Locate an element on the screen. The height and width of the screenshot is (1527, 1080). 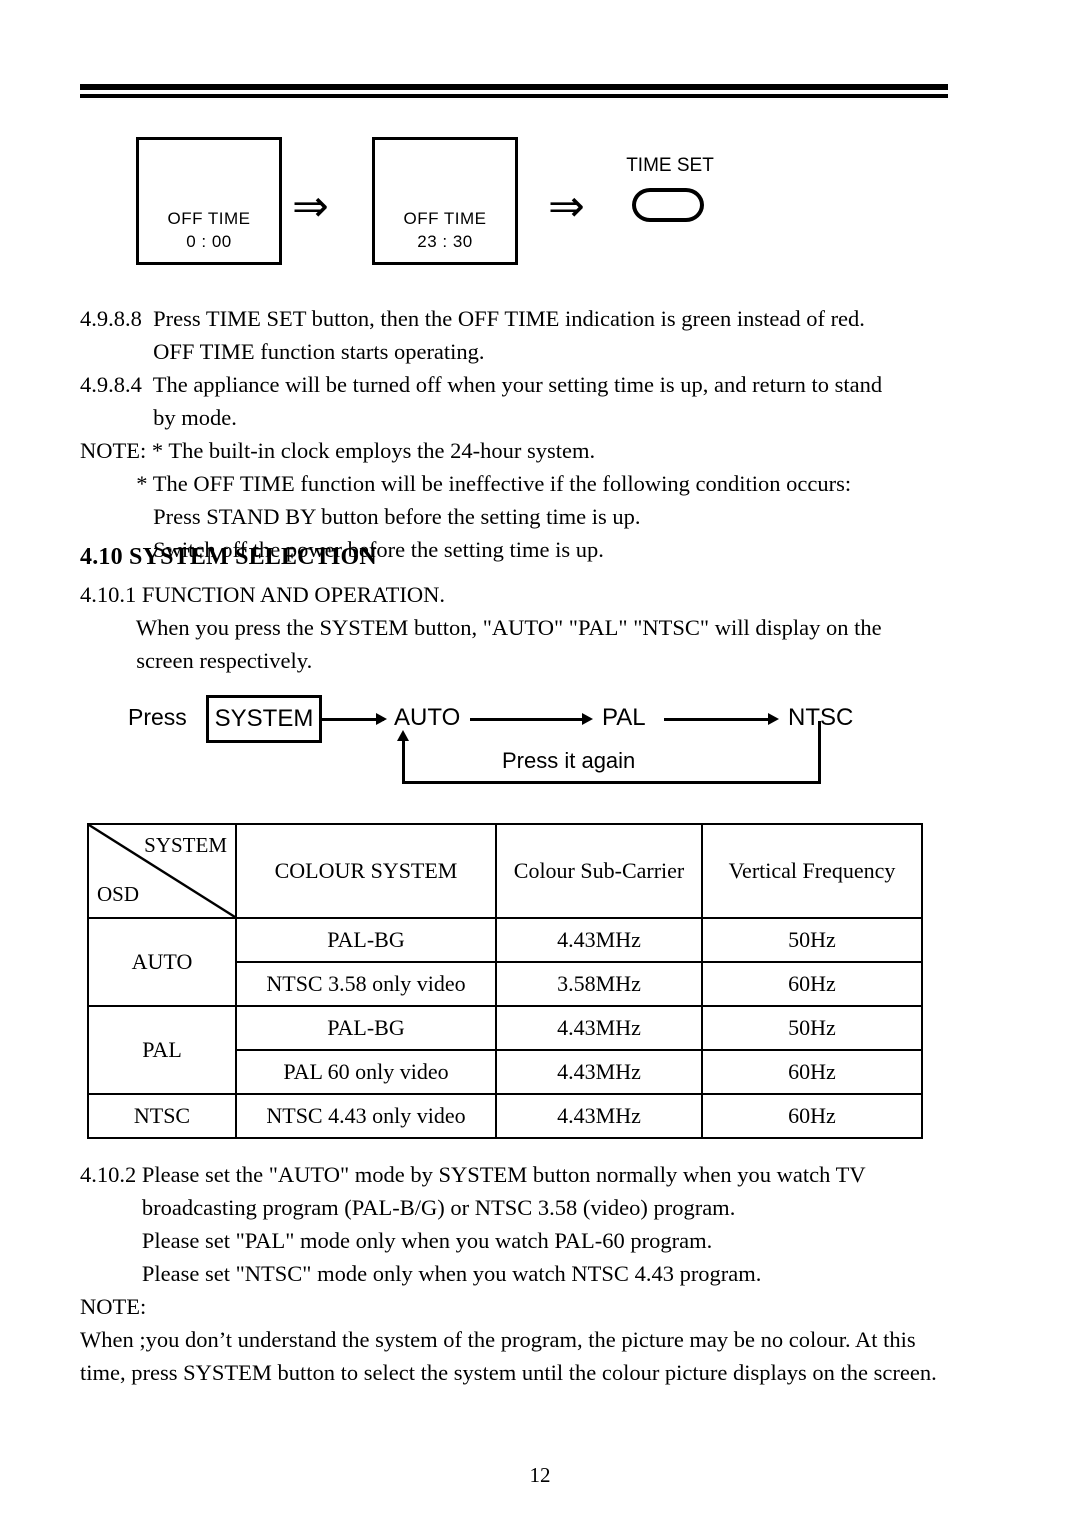
osd-screen-initial-line2: 0 : 00 is located at coordinates (209, 242).